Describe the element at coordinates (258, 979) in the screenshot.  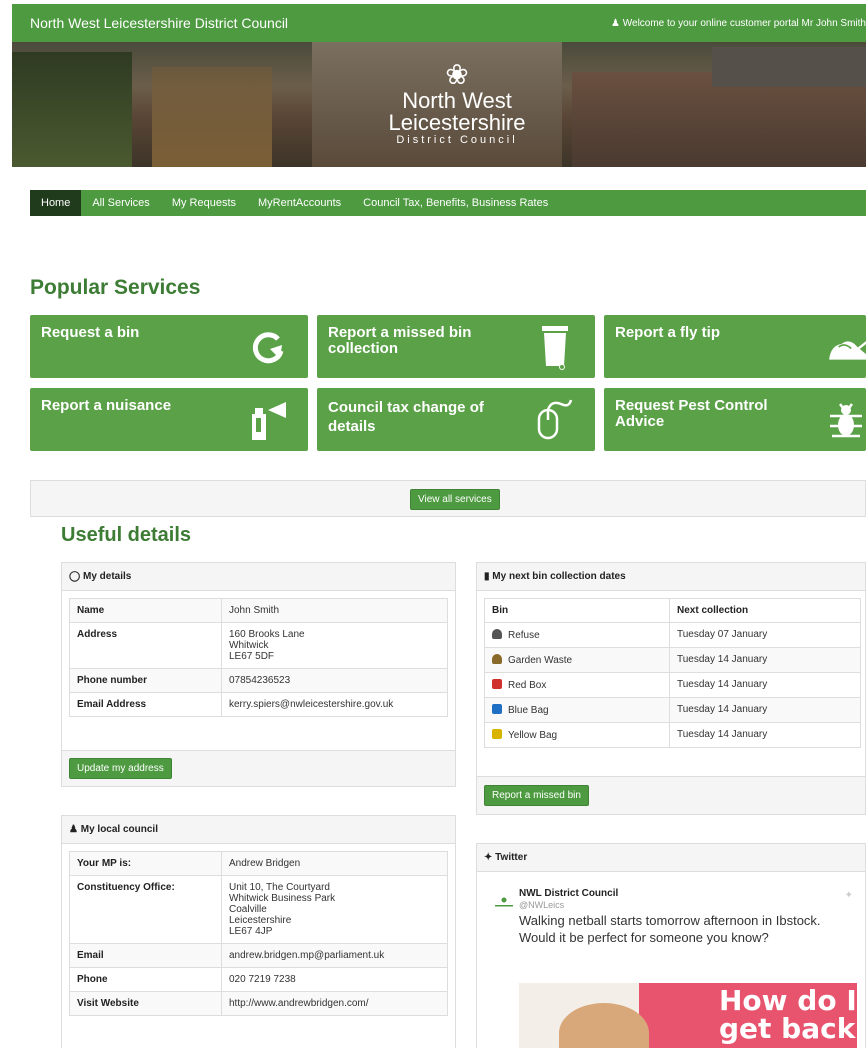
I see `table-row: Phone 020 7219 7238` at that location.